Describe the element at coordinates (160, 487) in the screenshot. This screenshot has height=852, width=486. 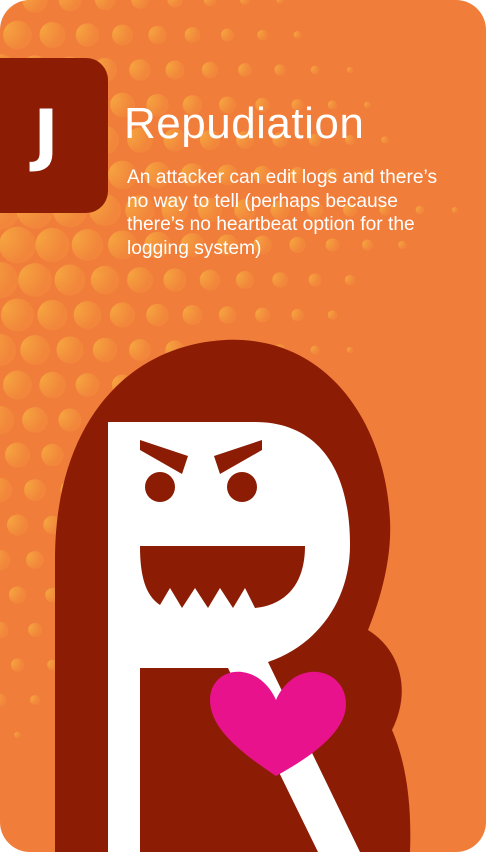
I see `left-eye` at that location.